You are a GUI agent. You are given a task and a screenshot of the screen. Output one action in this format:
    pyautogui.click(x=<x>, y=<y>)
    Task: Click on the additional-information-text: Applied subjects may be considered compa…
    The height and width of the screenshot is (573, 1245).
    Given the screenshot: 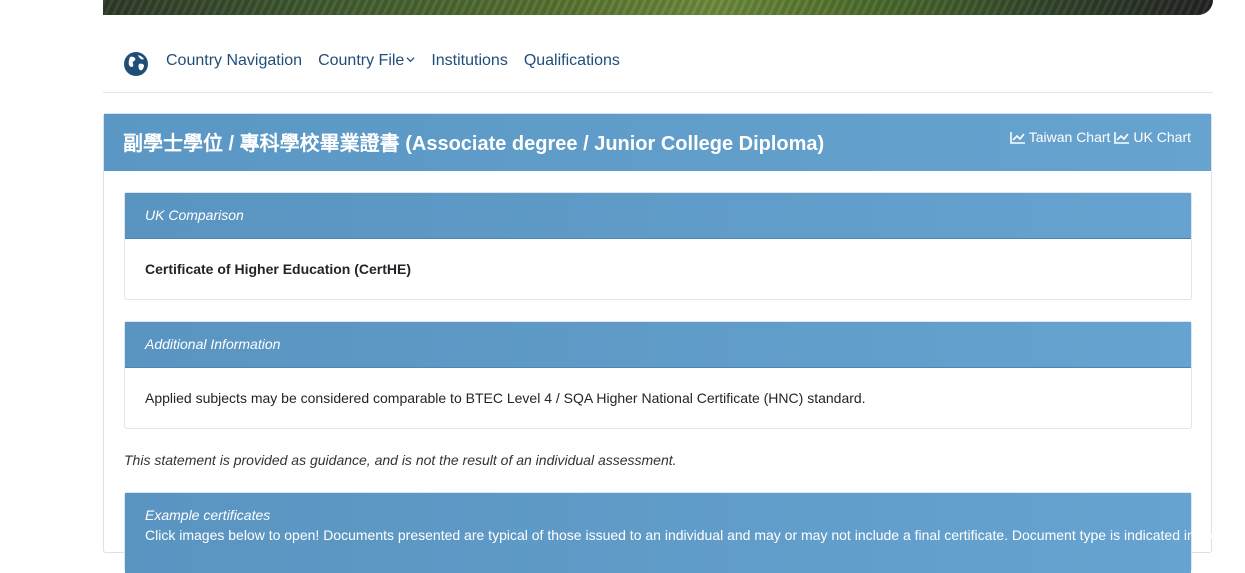 What is the action you would take?
    pyautogui.click(x=505, y=398)
    